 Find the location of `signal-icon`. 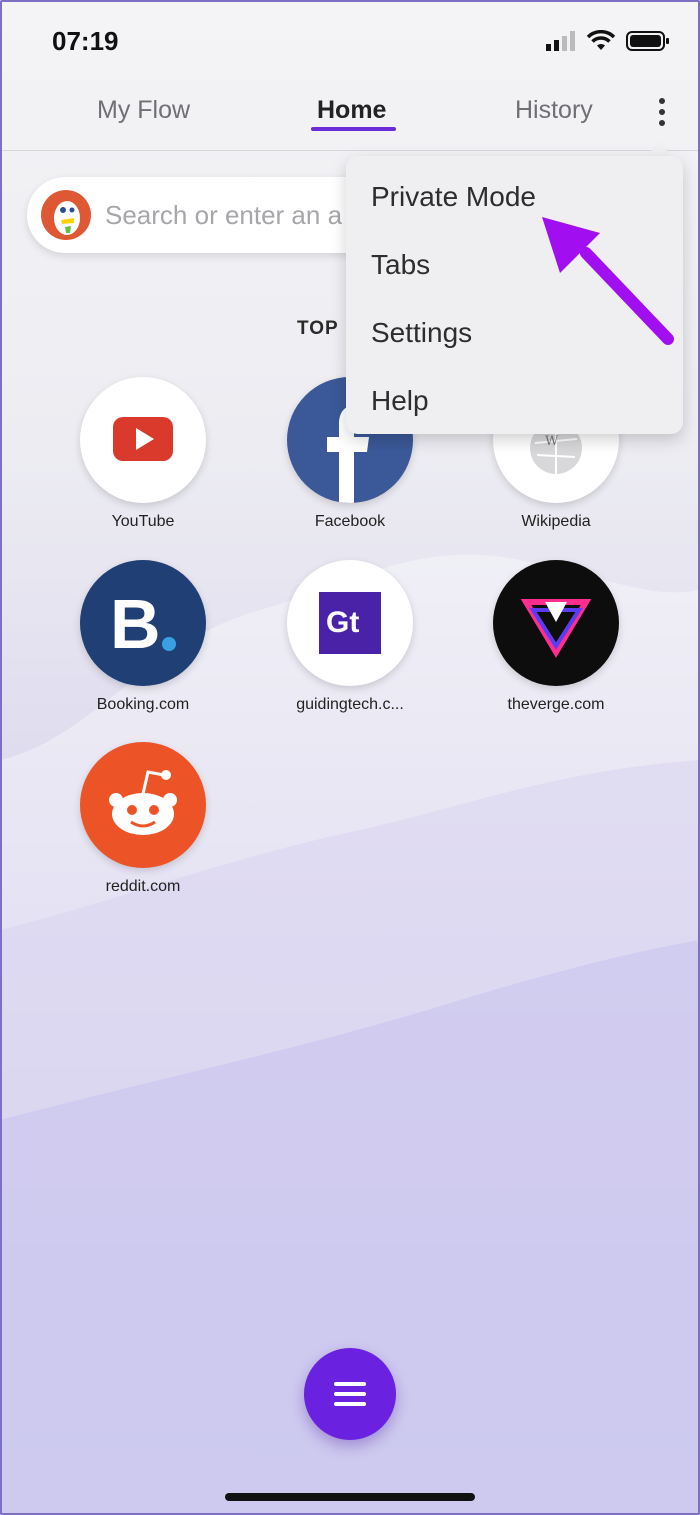

signal-icon is located at coordinates (560, 41).